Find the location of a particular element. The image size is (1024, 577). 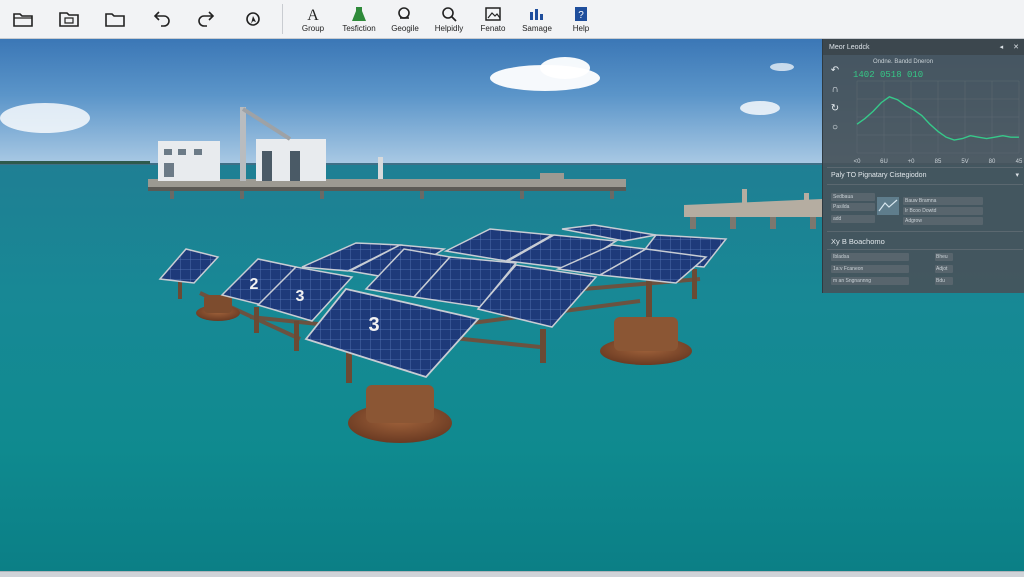

redo-icon is located at coordinates (206, 19).